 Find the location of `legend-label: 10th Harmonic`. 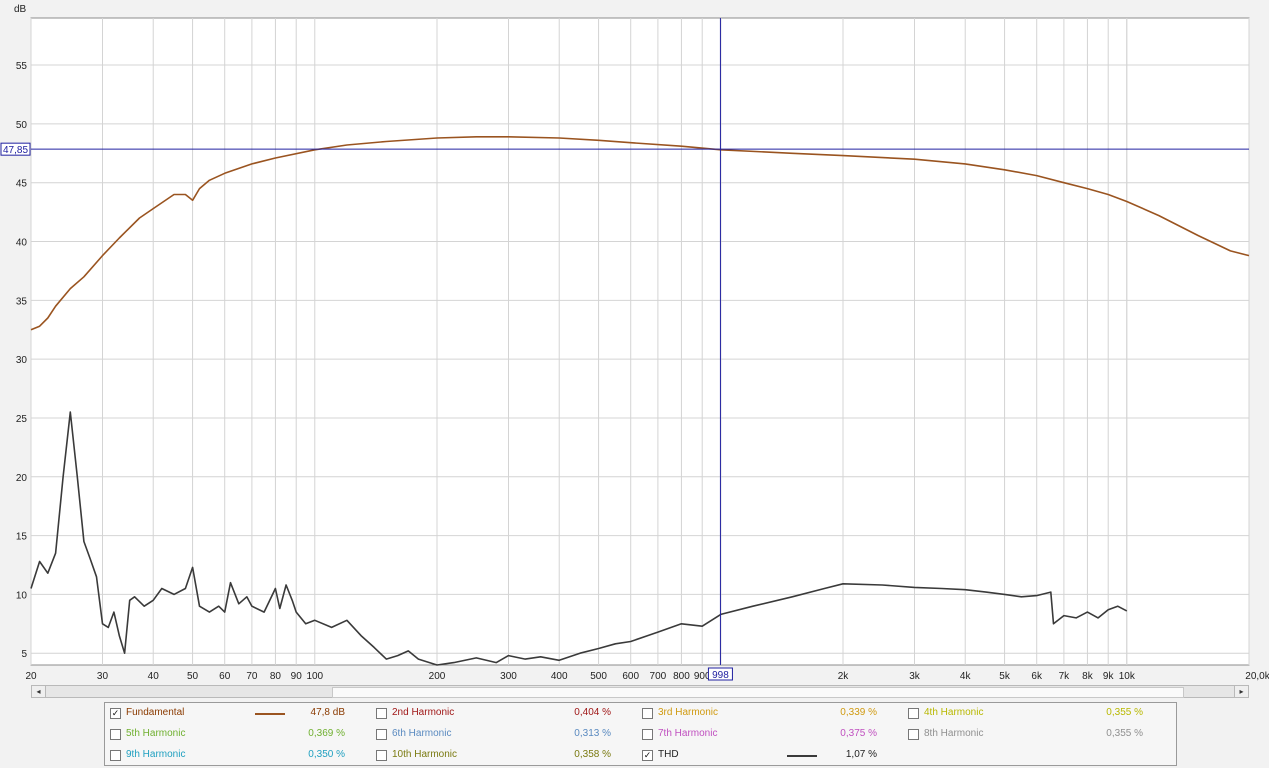

legend-label: 10th Harmonic is located at coordinates (425, 754).